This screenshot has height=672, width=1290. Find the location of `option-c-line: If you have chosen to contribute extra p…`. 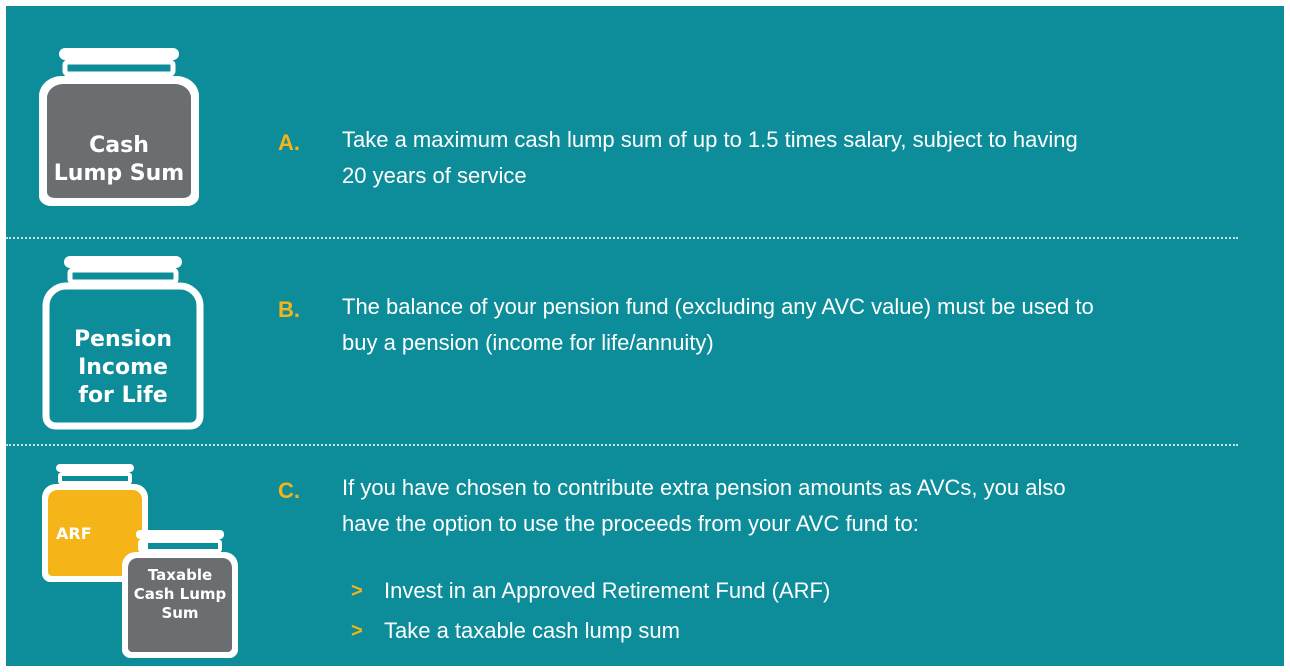

option-c-line: If you have chosen to contribute extra p… is located at coordinates (704, 487).